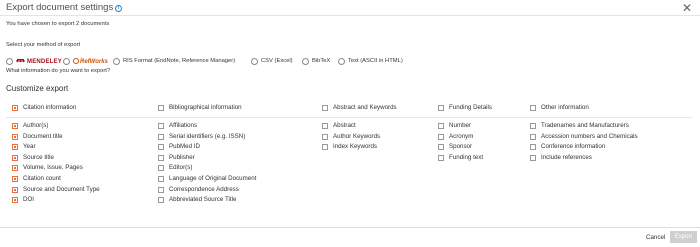 The width and height of the screenshot is (700, 247). Describe the element at coordinates (15, 147) in the screenshot. I see `group-0-item-2-checkbox` at that location.